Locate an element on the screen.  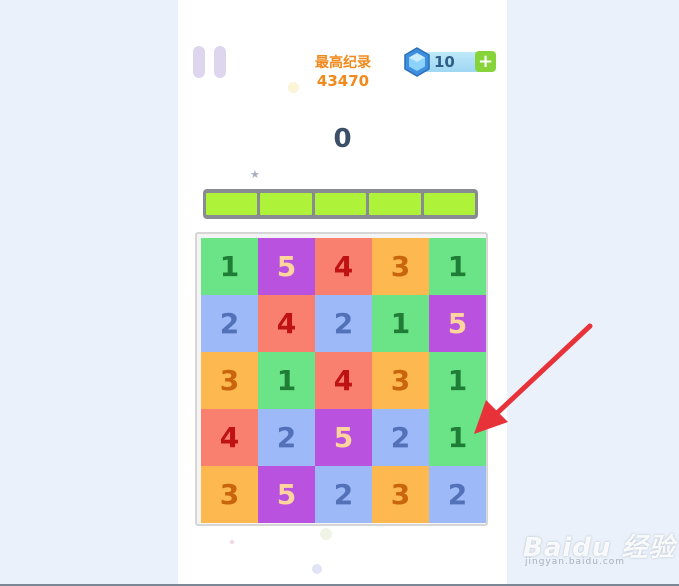
best-score: 最高纪录 43470 is located at coordinates (343, 72).